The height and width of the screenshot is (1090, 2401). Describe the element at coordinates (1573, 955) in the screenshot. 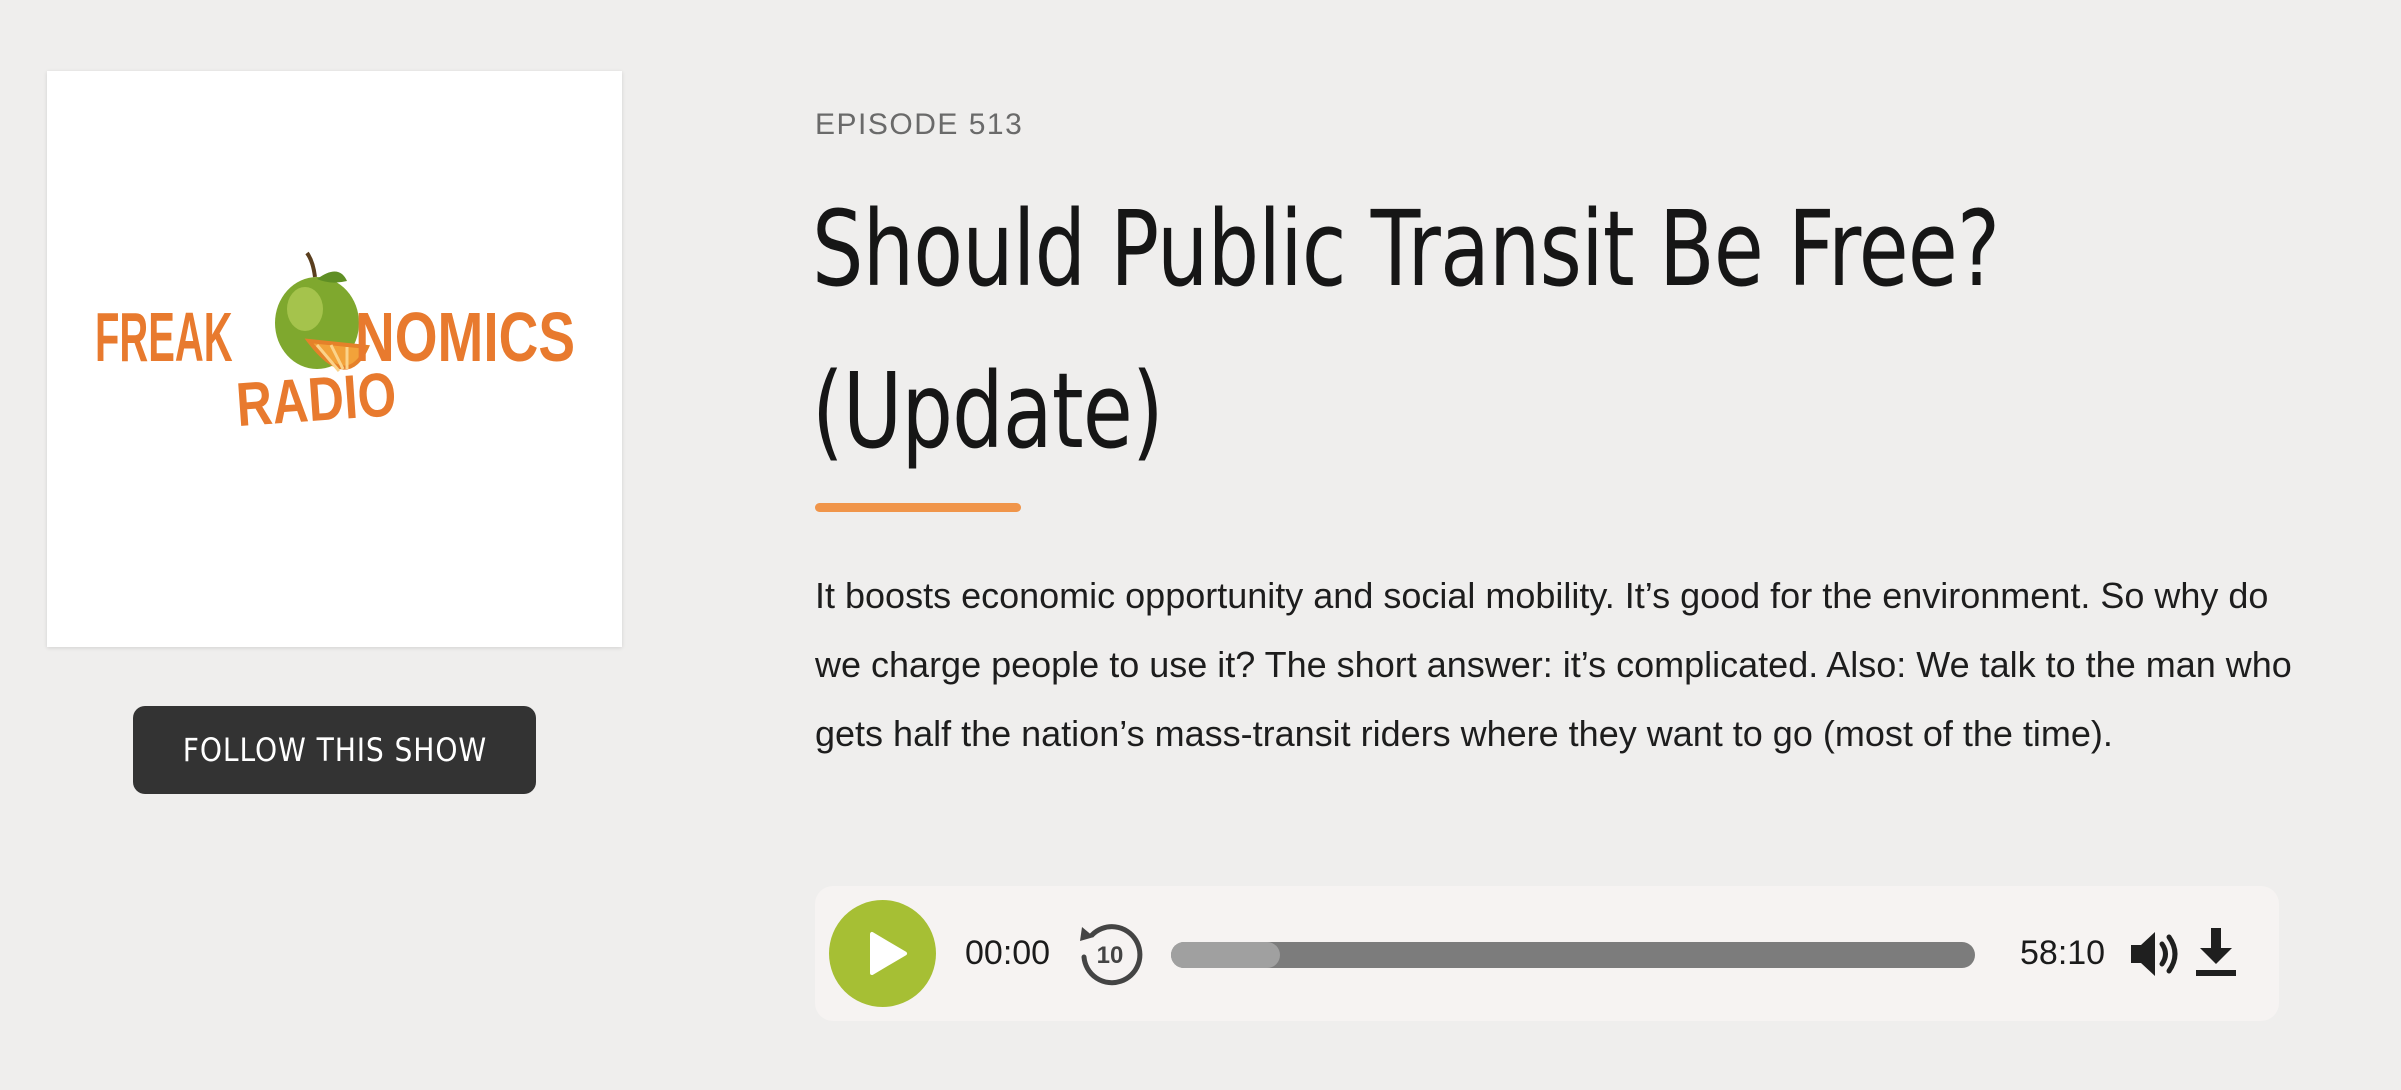

I see `progress-bar` at that location.